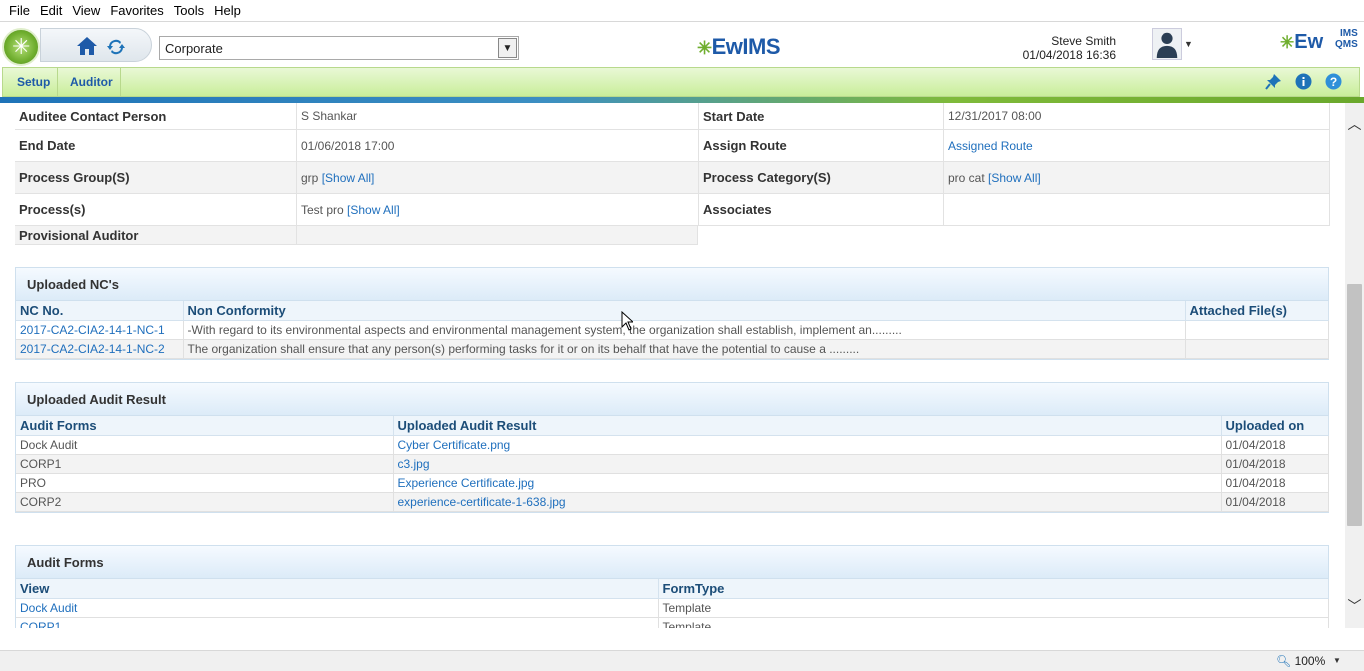 The image size is (1364, 671). I want to click on end-date-value: 01/06/2018 17:00, so click(348, 145).